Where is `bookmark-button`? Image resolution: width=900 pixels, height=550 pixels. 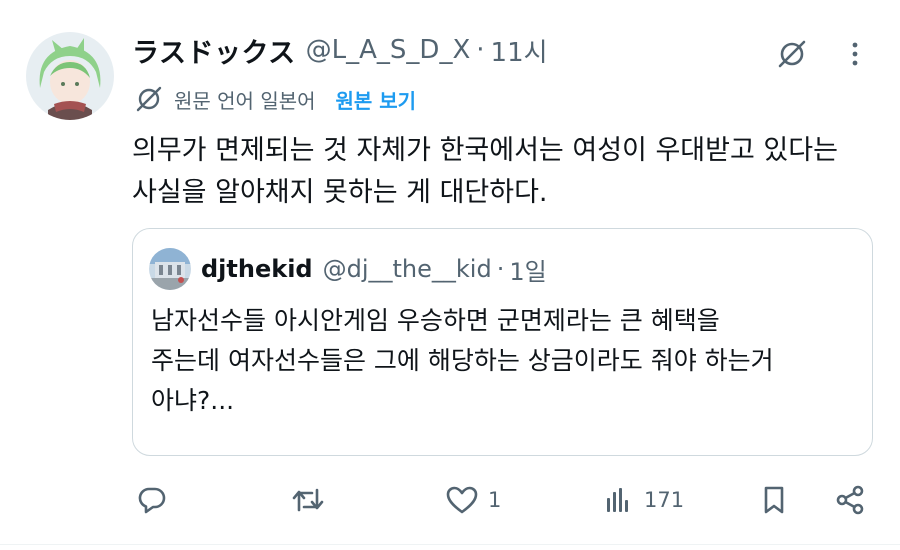 bookmark-button is located at coordinates (774, 500).